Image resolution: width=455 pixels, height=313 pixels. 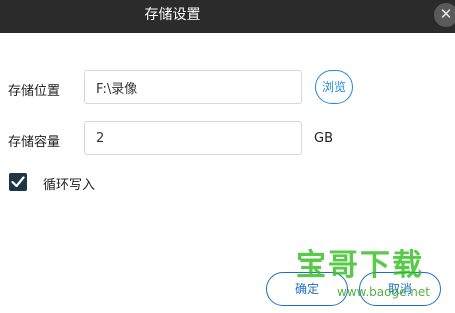 I want to click on storage-location-label: 存储位置, so click(x=34, y=91).